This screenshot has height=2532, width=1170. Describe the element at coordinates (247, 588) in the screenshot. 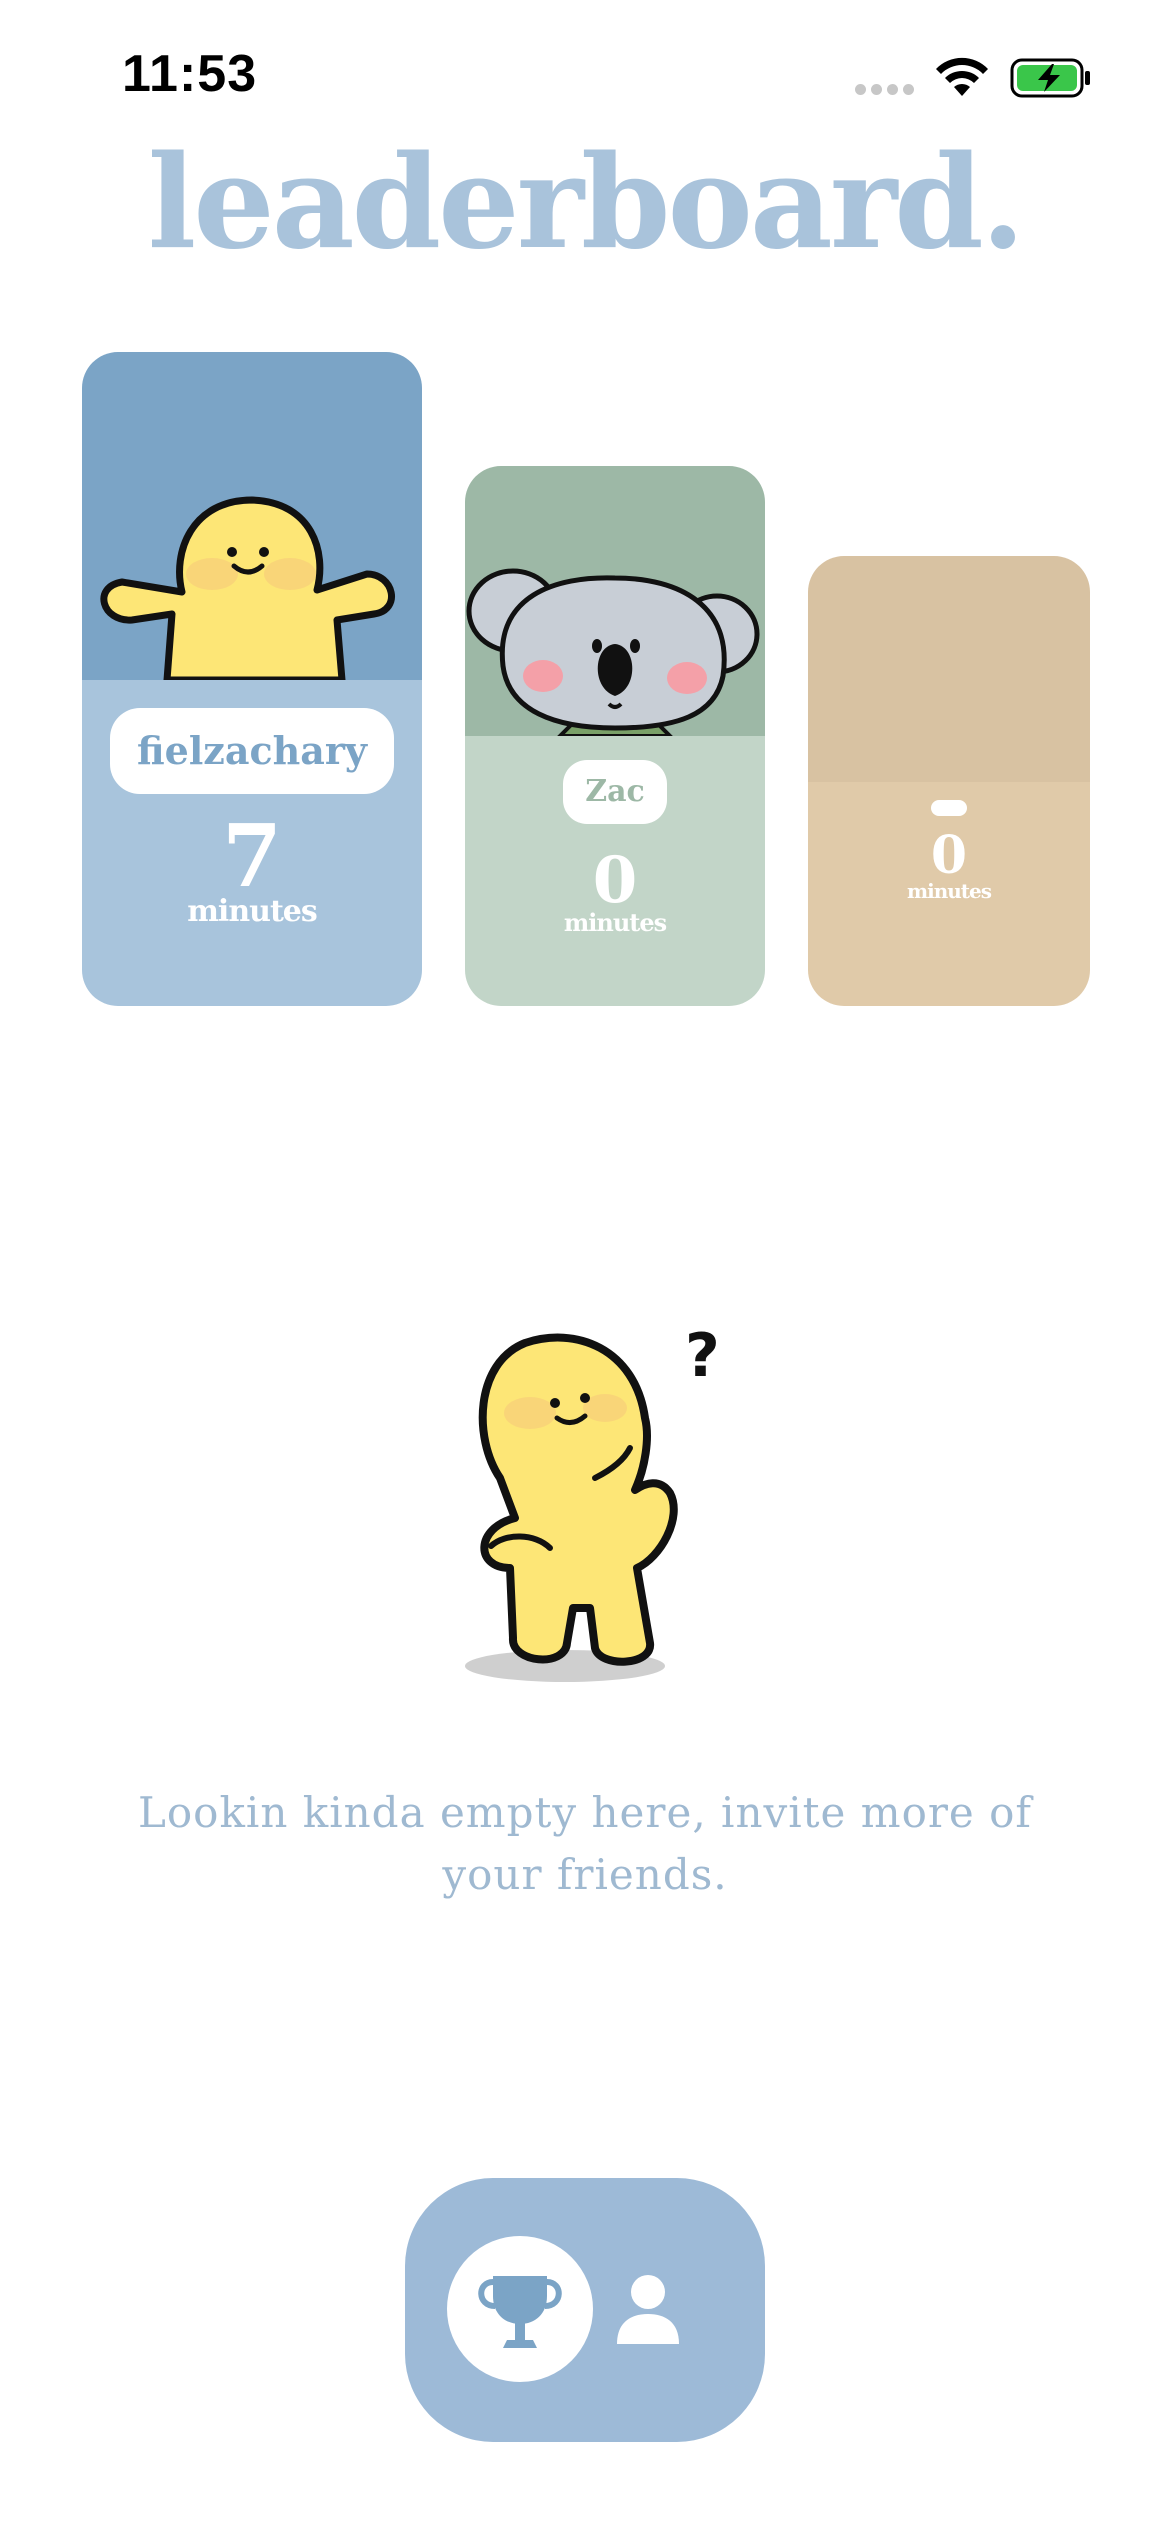

I see `yellow-character-avatar` at that location.